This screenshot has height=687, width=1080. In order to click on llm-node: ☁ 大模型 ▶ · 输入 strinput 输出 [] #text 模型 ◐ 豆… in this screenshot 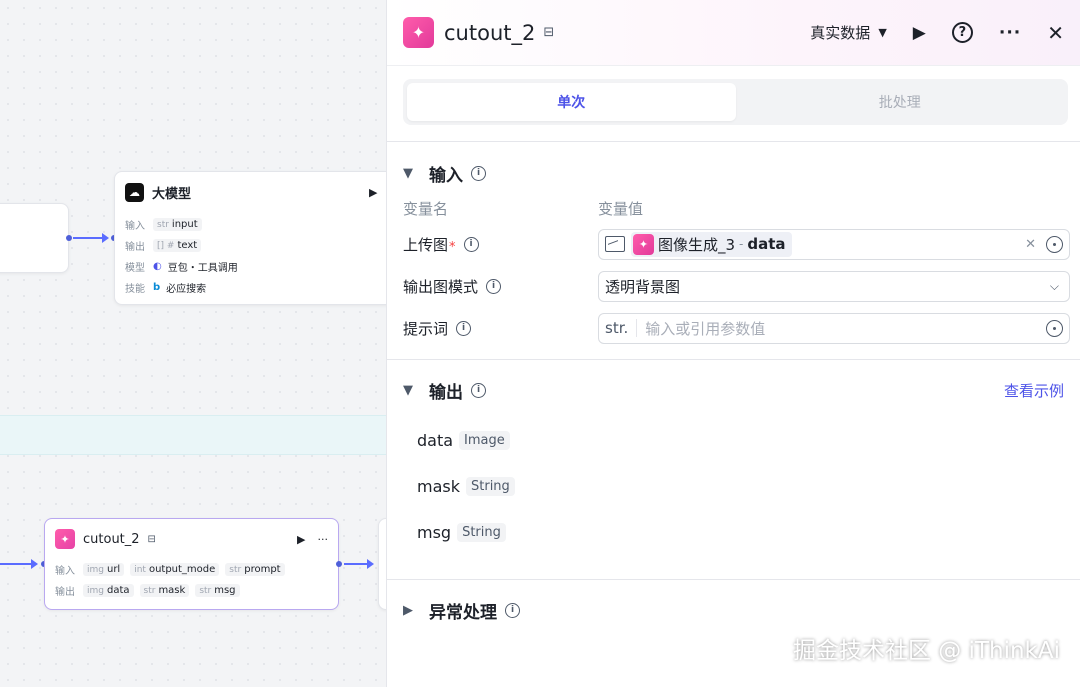, I will do `click(250, 238)`.